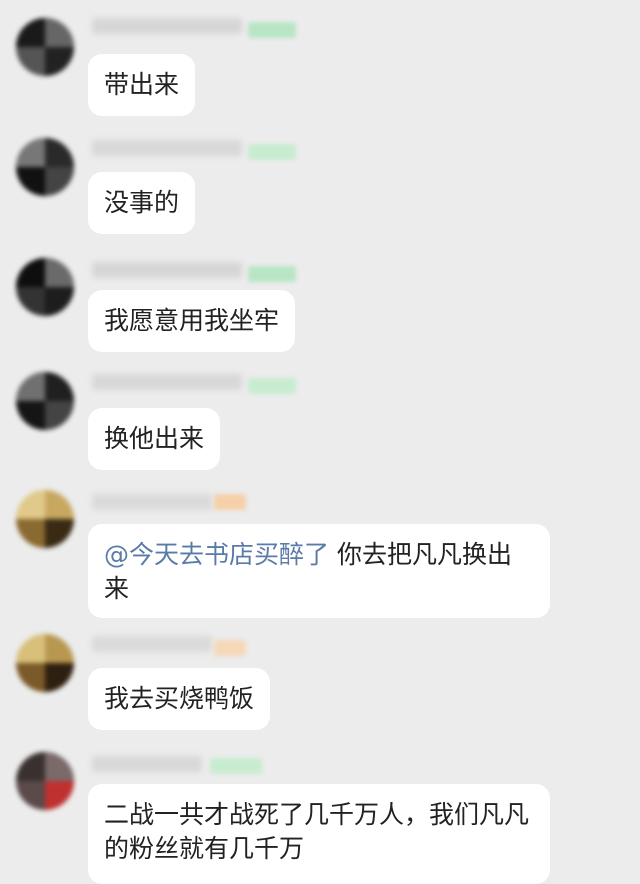 The width and height of the screenshot is (640, 884). I want to click on message-bubble: 带出来, so click(142, 85).